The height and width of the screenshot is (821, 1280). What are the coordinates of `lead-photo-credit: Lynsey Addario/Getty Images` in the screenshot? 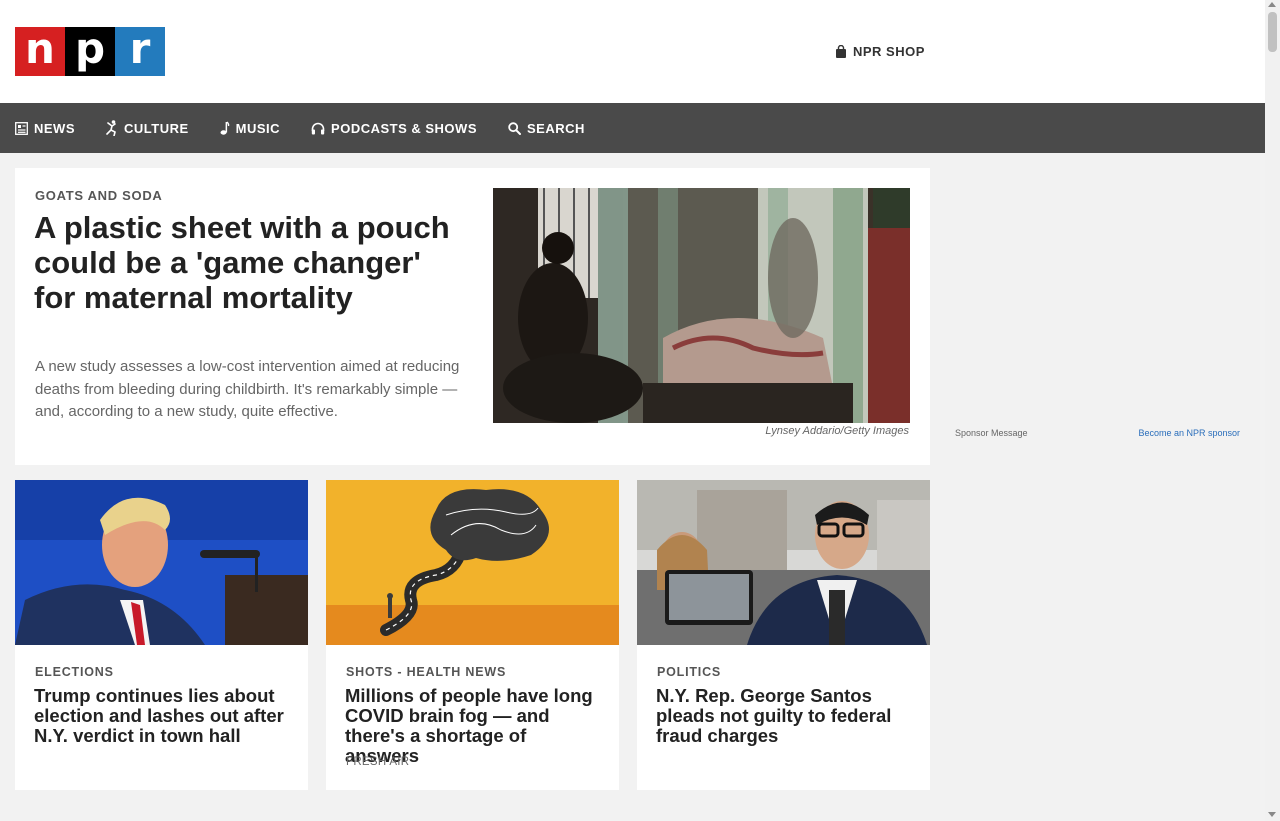 It's located at (837, 431).